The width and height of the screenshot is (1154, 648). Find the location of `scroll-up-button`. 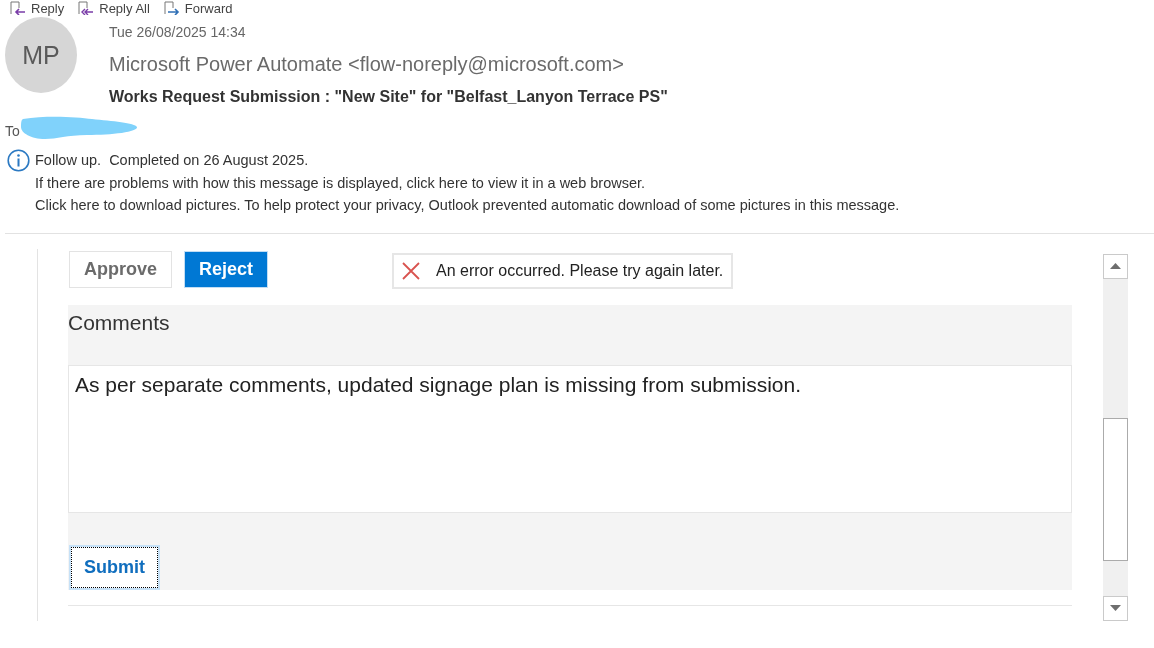

scroll-up-button is located at coordinates (1115, 266).